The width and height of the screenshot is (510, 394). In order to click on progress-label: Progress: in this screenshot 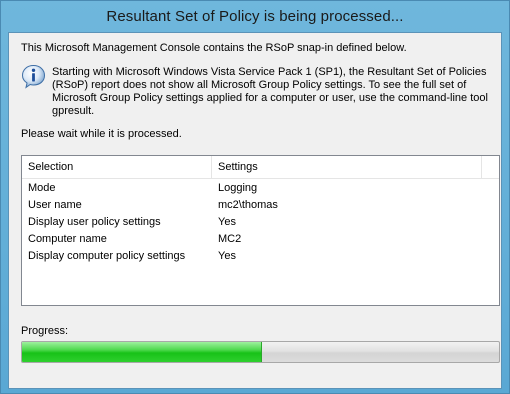, I will do `click(45, 331)`.